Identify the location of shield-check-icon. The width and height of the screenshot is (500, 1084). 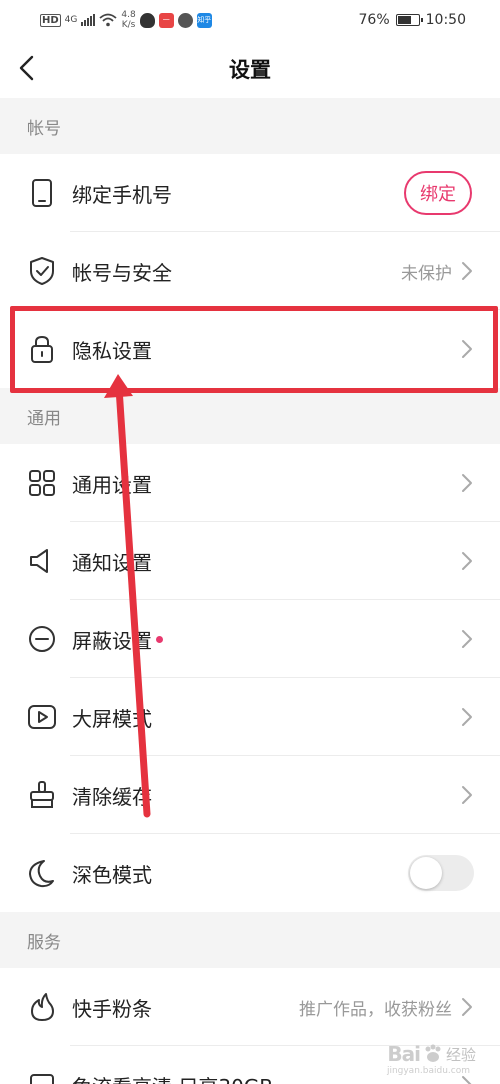
(42, 271).